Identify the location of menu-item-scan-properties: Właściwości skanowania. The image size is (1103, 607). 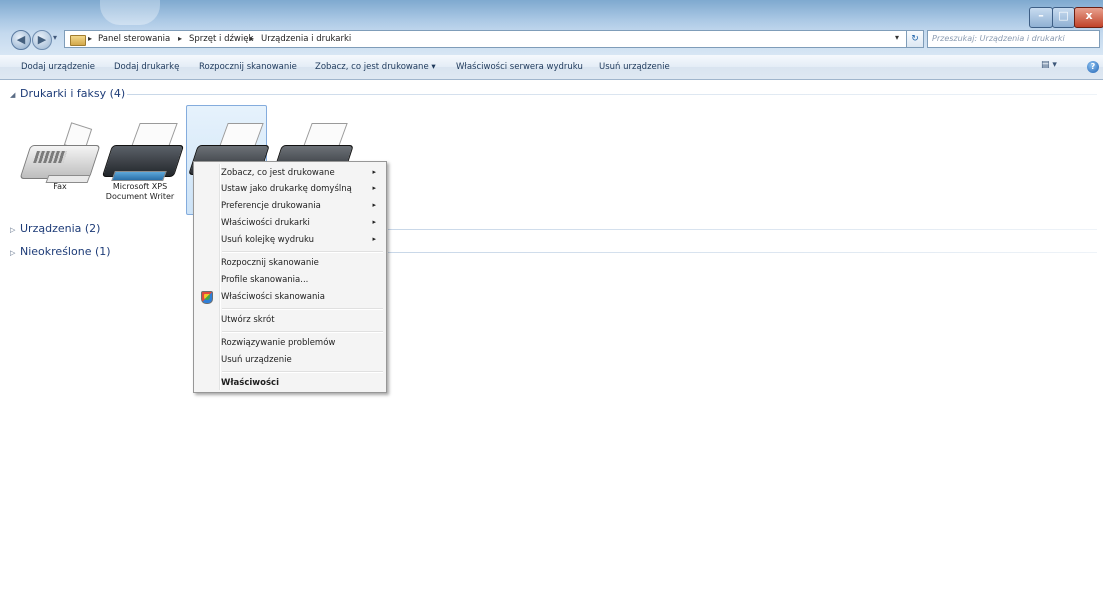
(290, 297).